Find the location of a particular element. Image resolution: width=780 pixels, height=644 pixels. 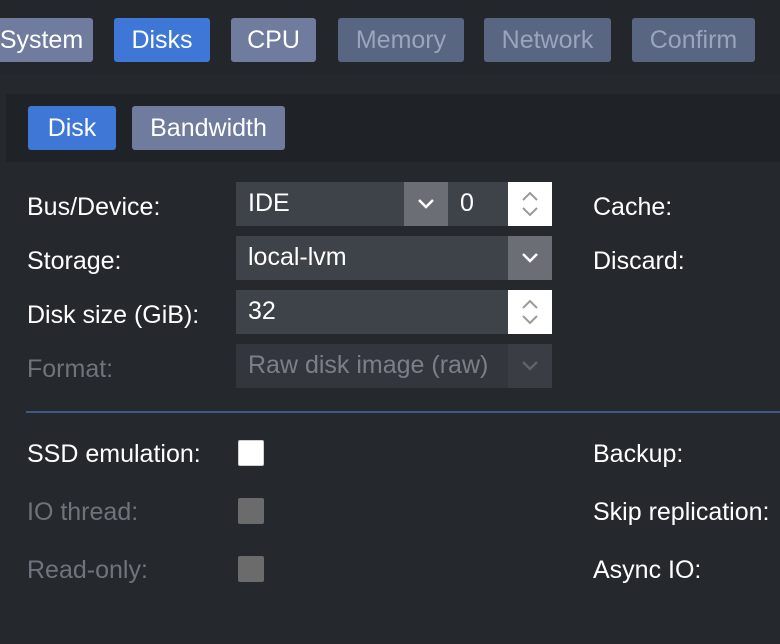

read-only-checkbox is located at coordinates (251, 569).